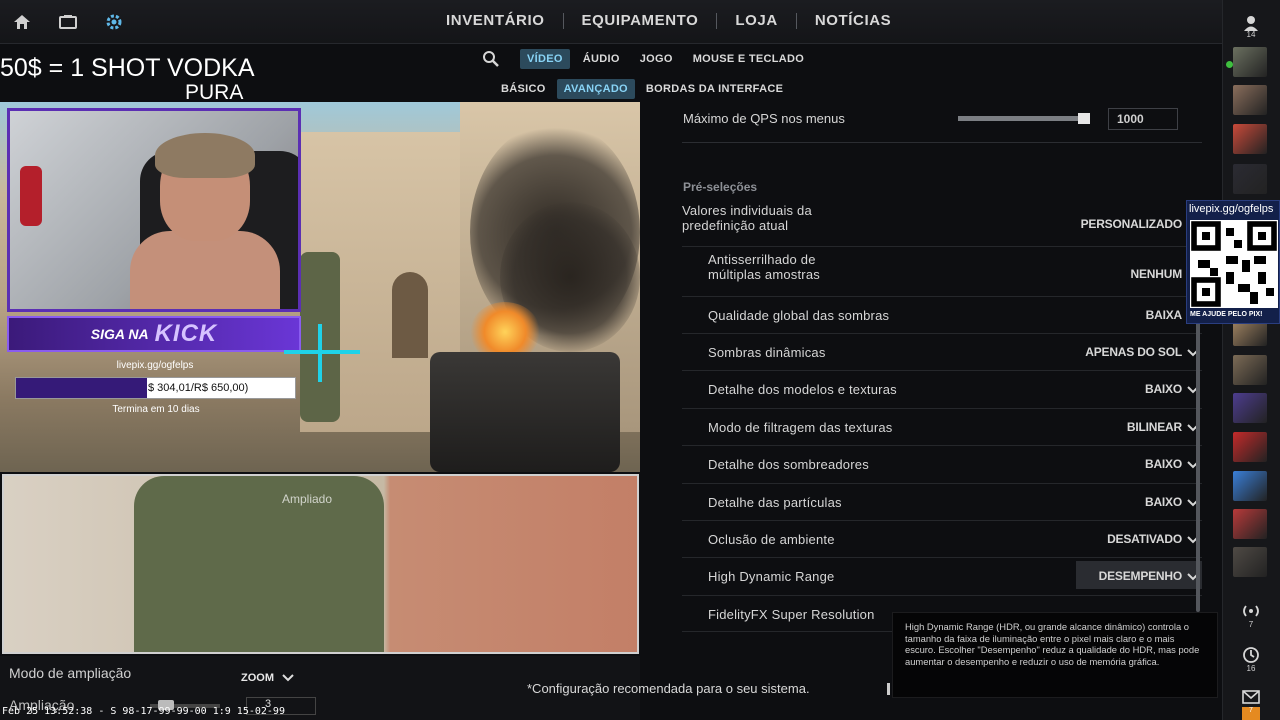 The height and width of the screenshot is (720, 1280). I want to click on subtab-interface-borders: BORDAS DA INTERFACE, so click(714, 89).